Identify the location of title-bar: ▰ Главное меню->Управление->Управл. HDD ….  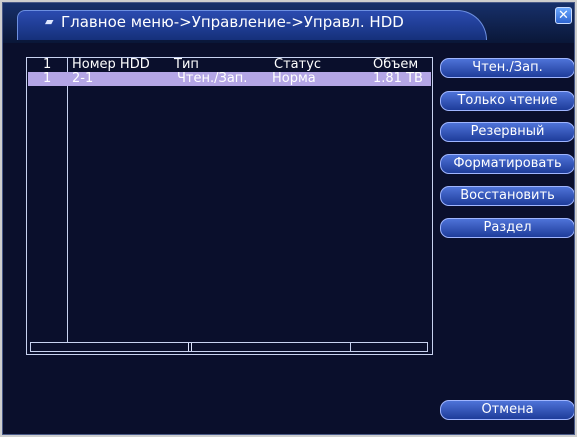
(288, 23).